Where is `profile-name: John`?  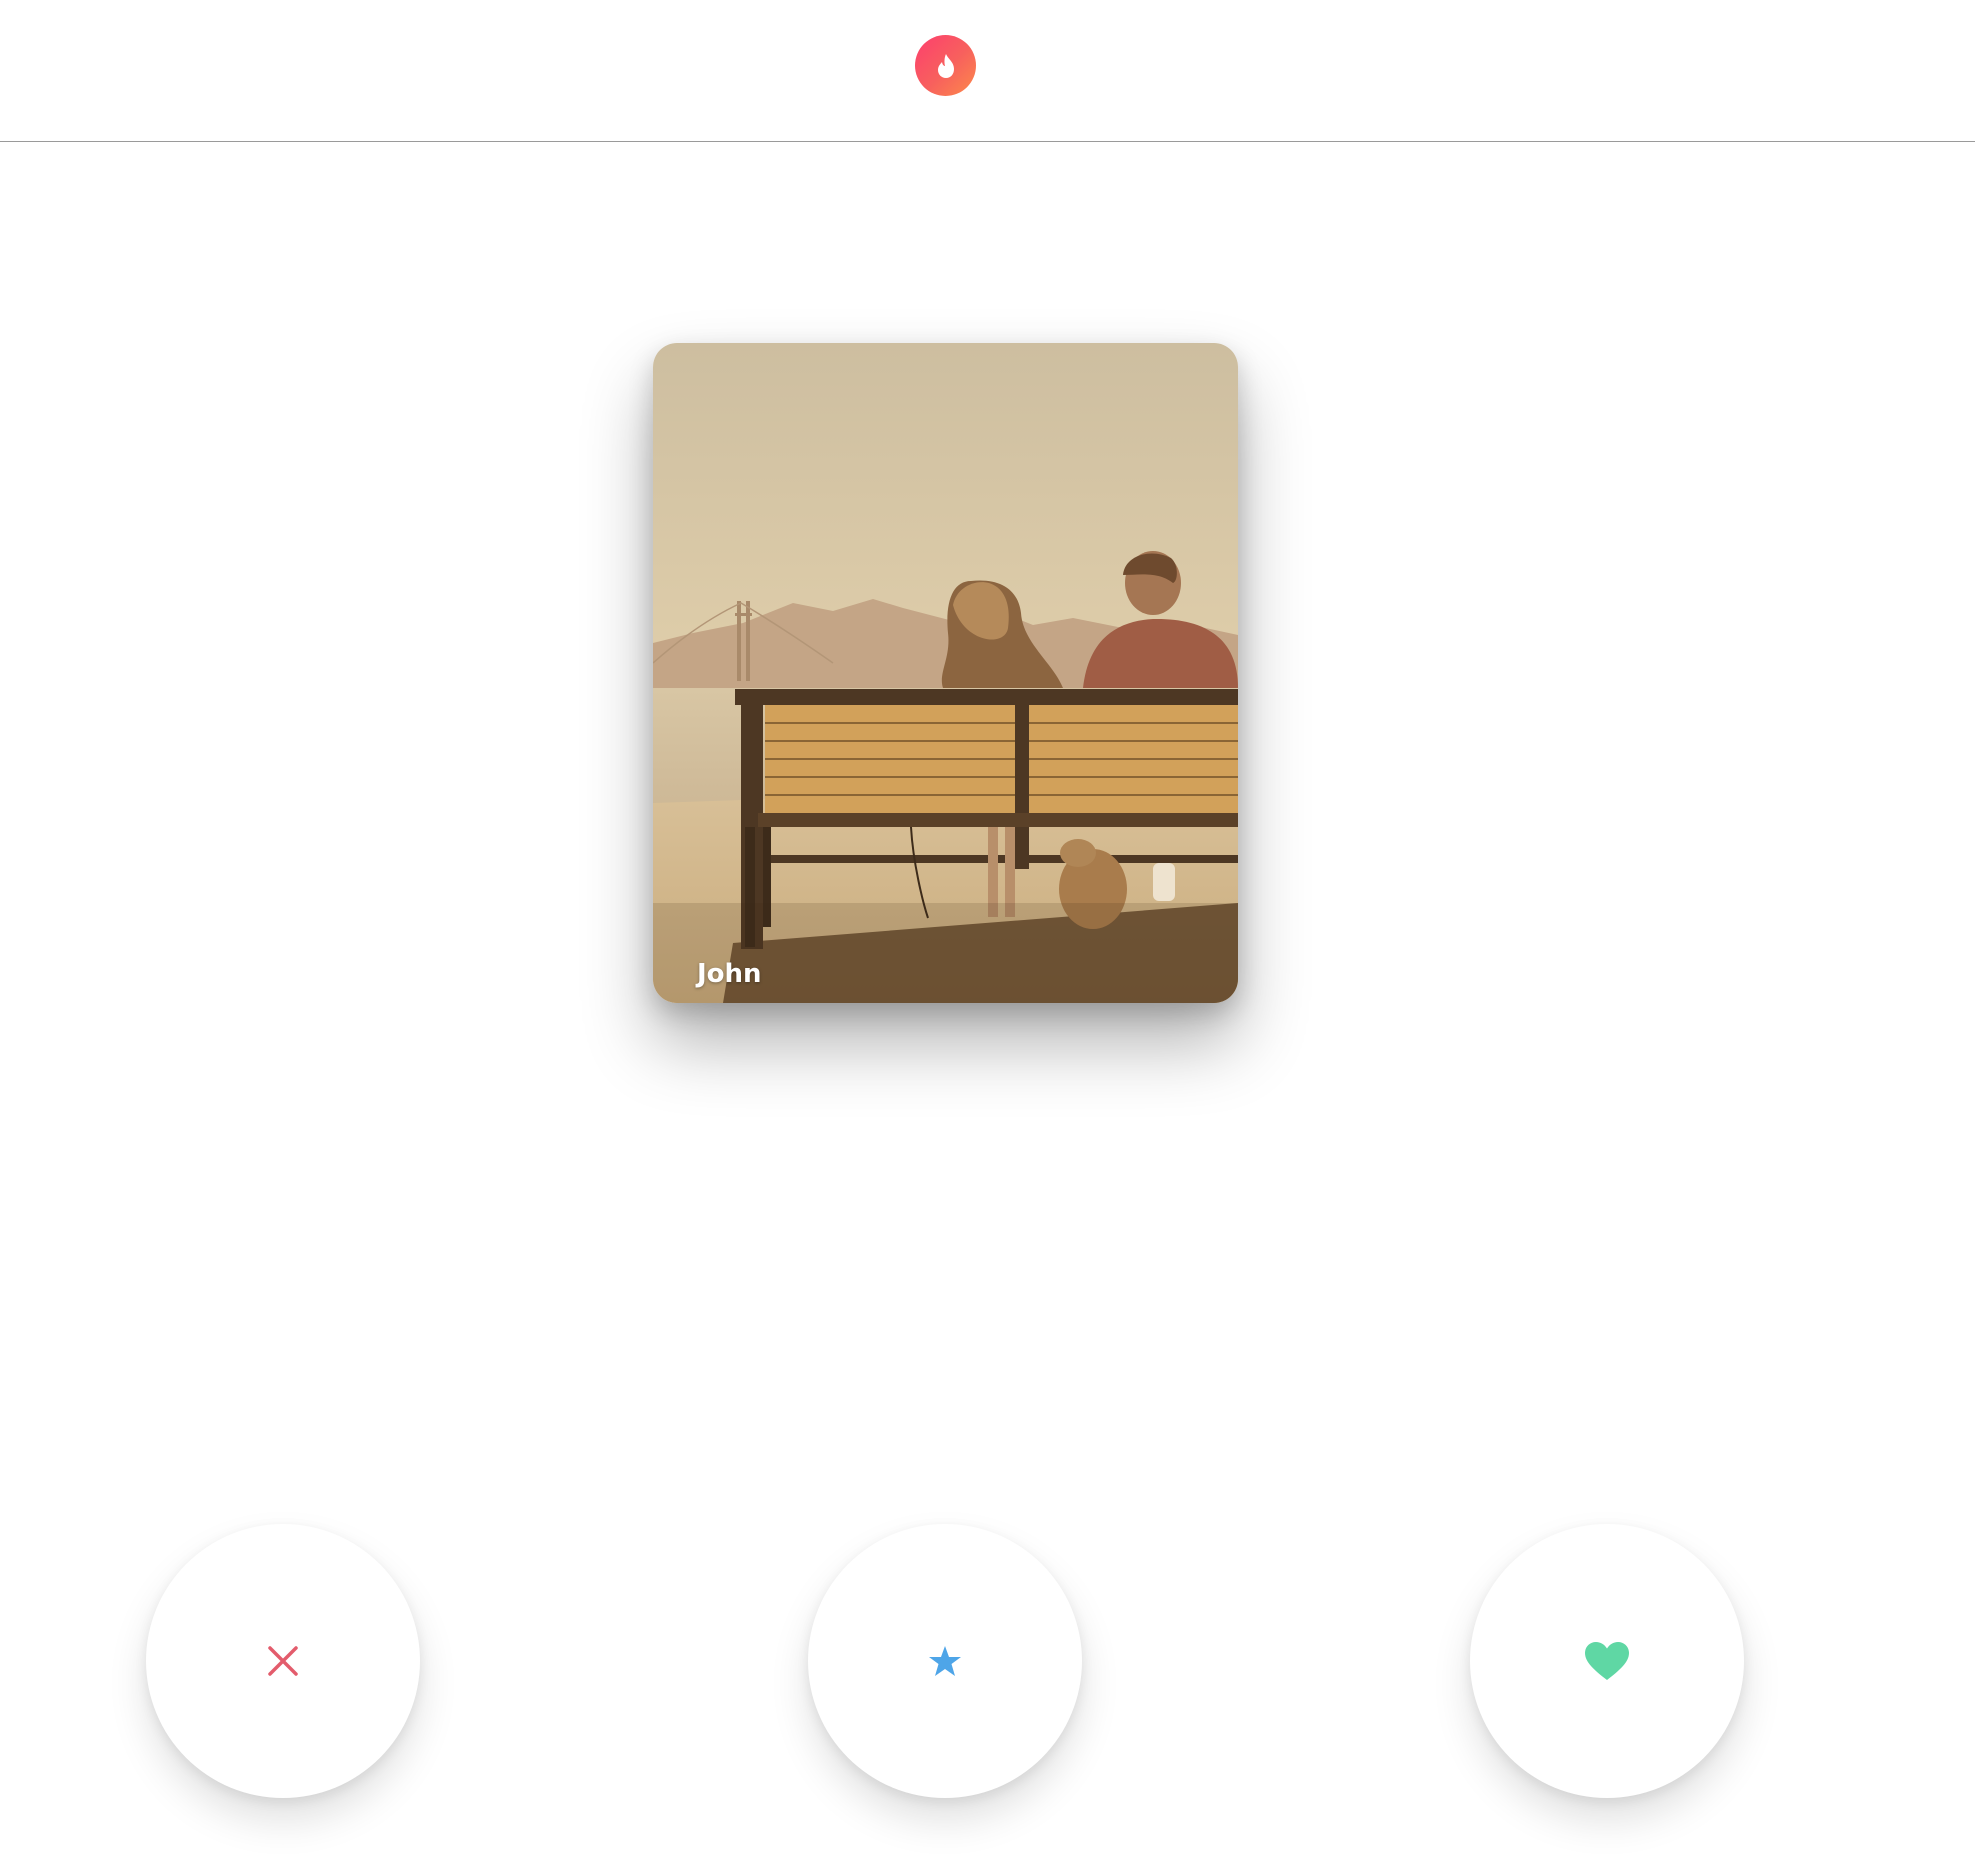
profile-name: John is located at coordinates (729, 974).